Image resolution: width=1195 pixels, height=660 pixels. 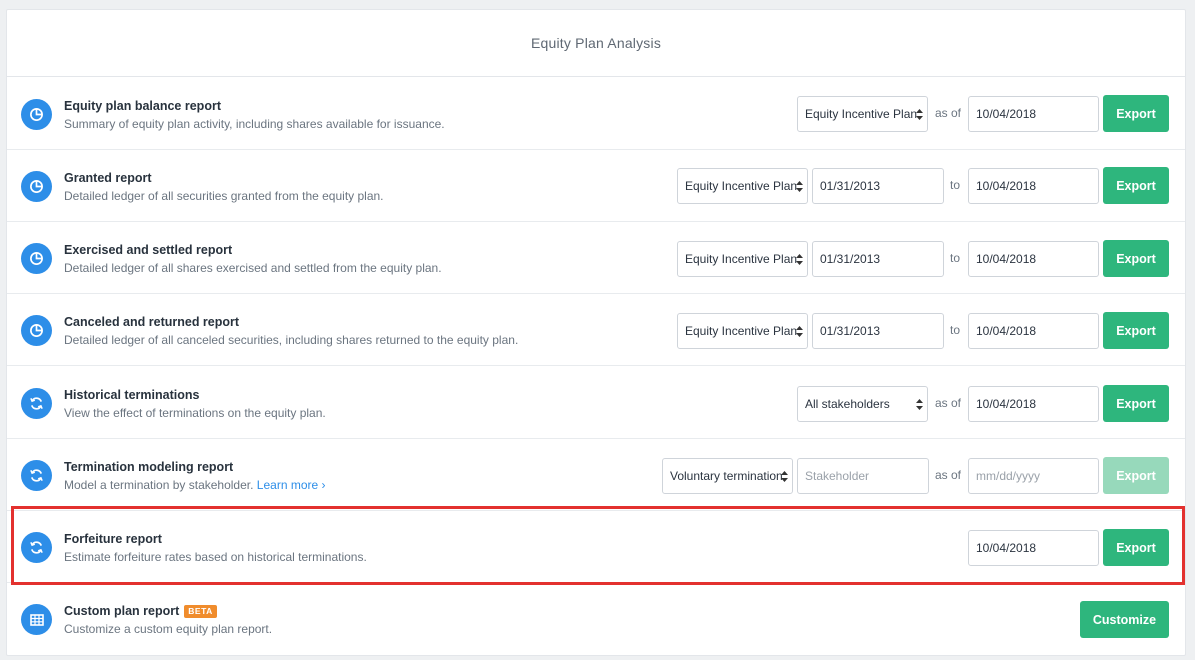 What do you see at coordinates (149, 467) in the screenshot?
I see `report-title: Termination modeling report` at bounding box center [149, 467].